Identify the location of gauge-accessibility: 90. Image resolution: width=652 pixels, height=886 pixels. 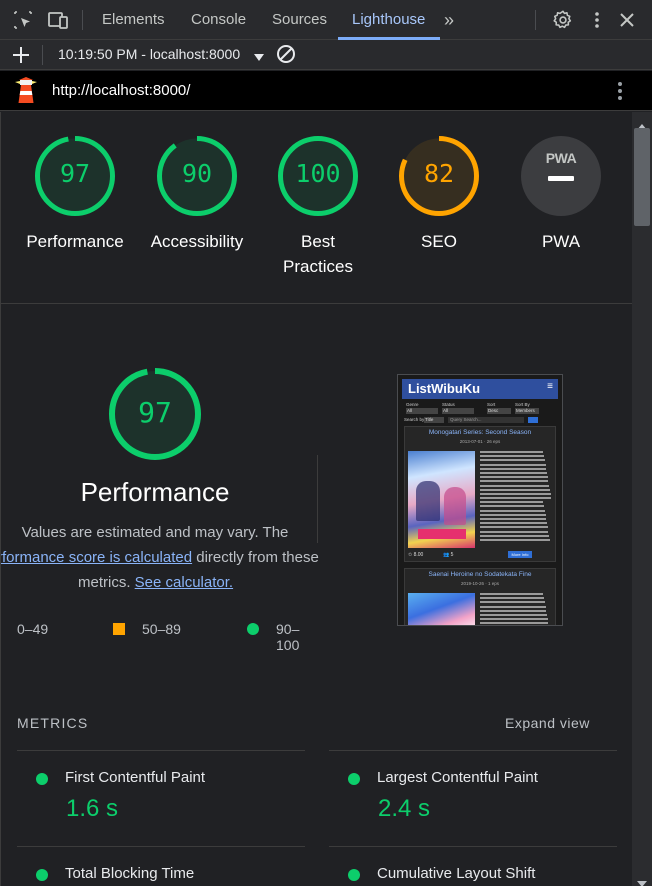
(197, 176).